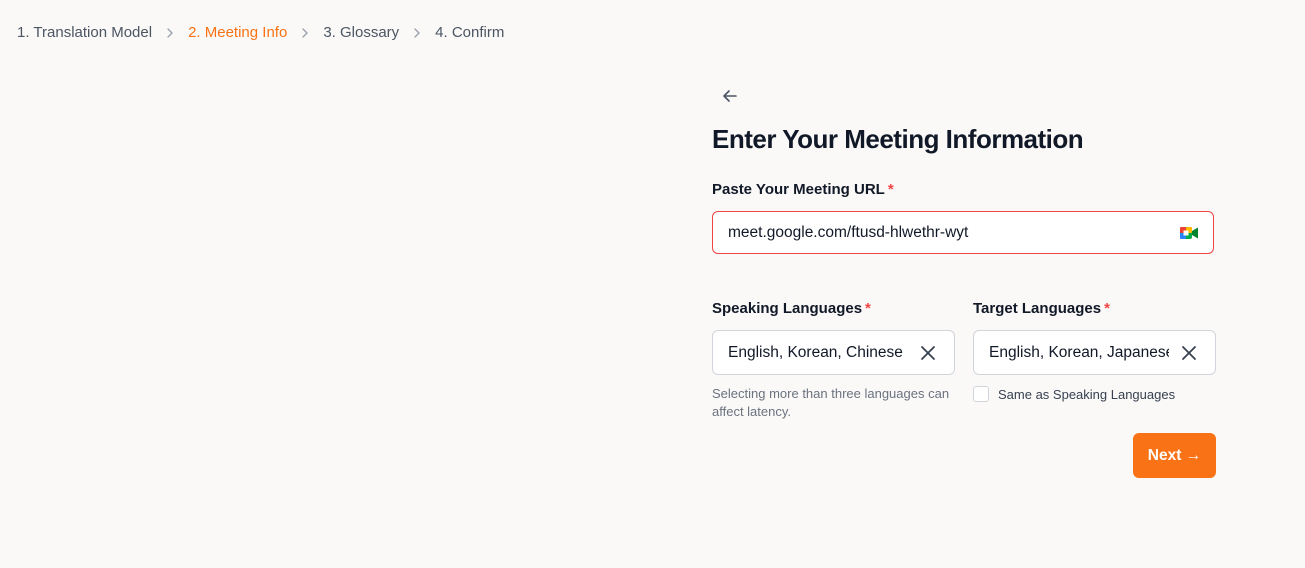 This screenshot has height=568, width=1305. Describe the element at coordinates (803, 189) in the screenshot. I see `meeting-url-label: Paste Your Meeting URL *` at that location.